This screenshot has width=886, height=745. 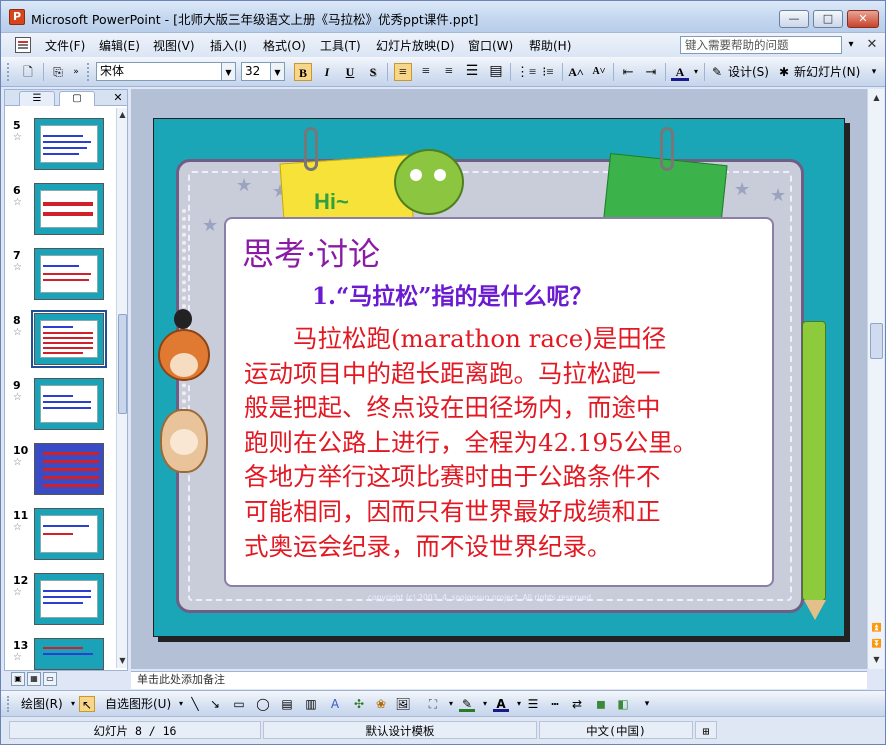 I want to click on new-slide-icon: ✱, so click(x=784, y=72).